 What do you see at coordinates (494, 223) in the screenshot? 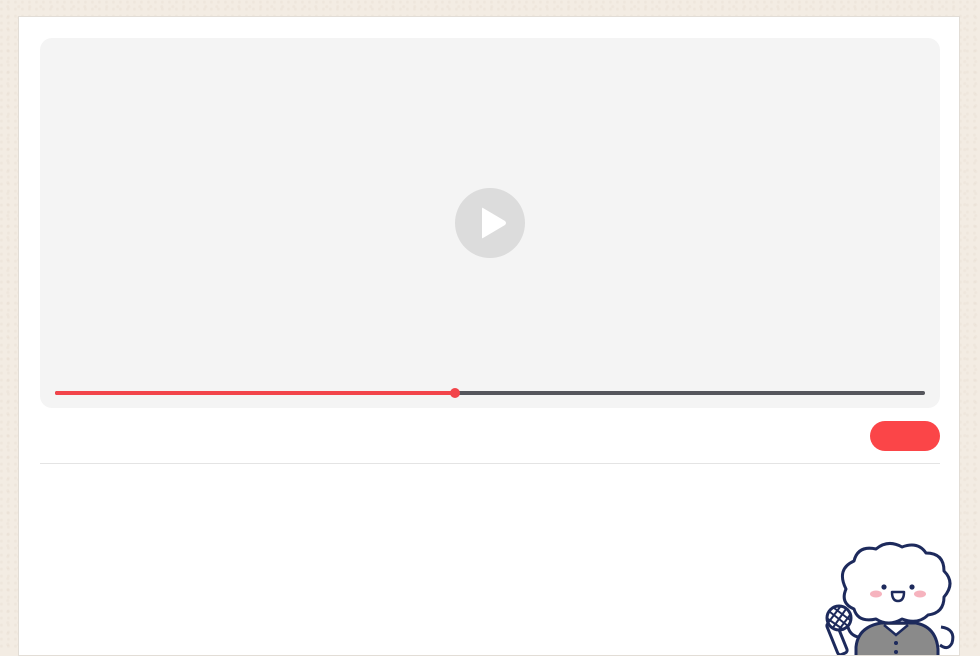
I see `play-icon` at bounding box center [494, 223].